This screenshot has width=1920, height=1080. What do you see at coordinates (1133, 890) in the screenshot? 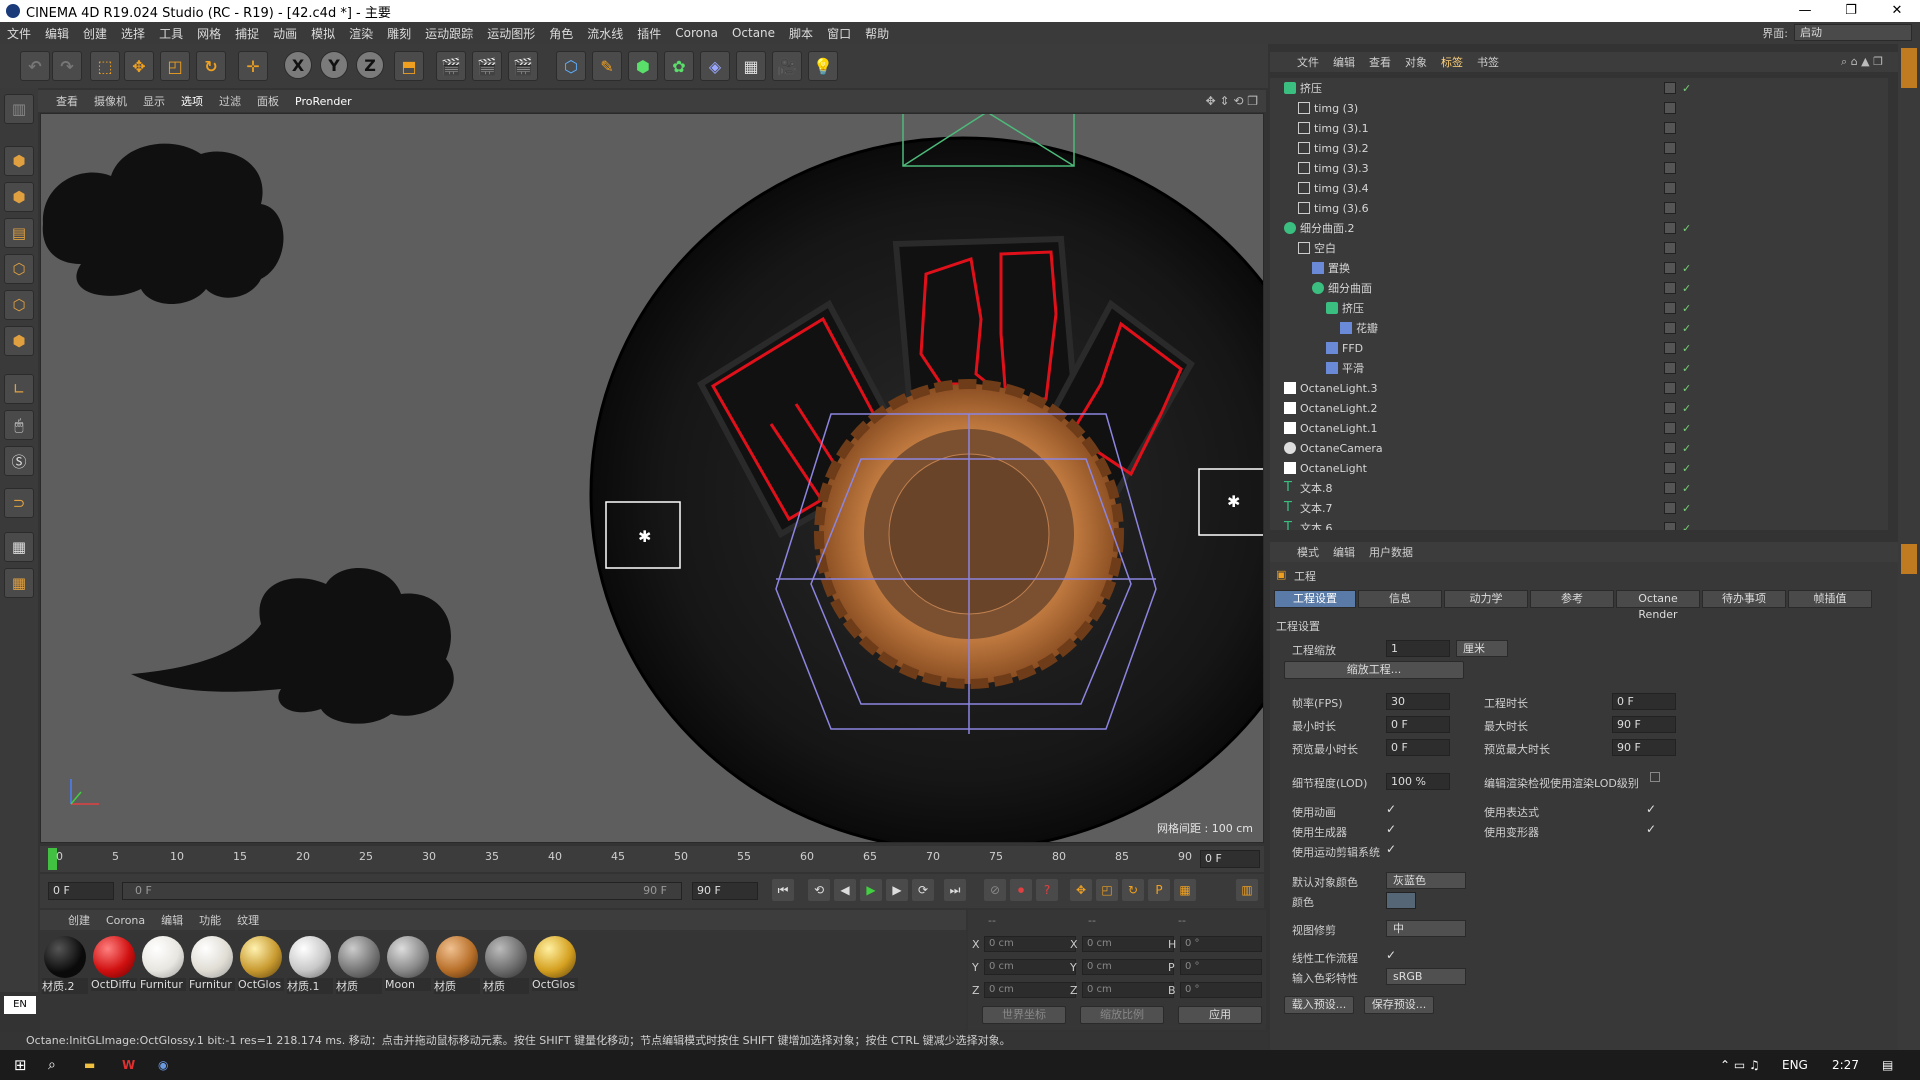
I see `key-rotation-icon: ↻` at bounding box center [1133, 890].